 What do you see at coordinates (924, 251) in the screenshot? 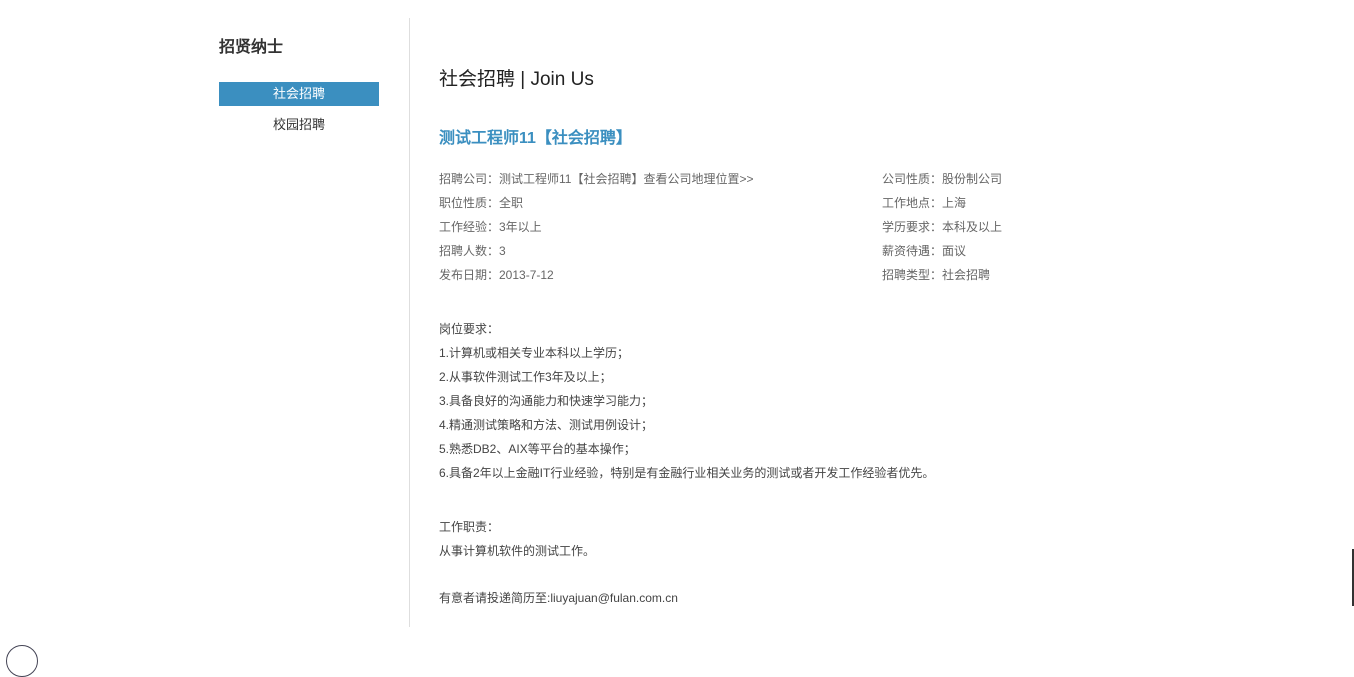
I see `salary: 薪资待遇：面议` at bounding box center [924, 251].